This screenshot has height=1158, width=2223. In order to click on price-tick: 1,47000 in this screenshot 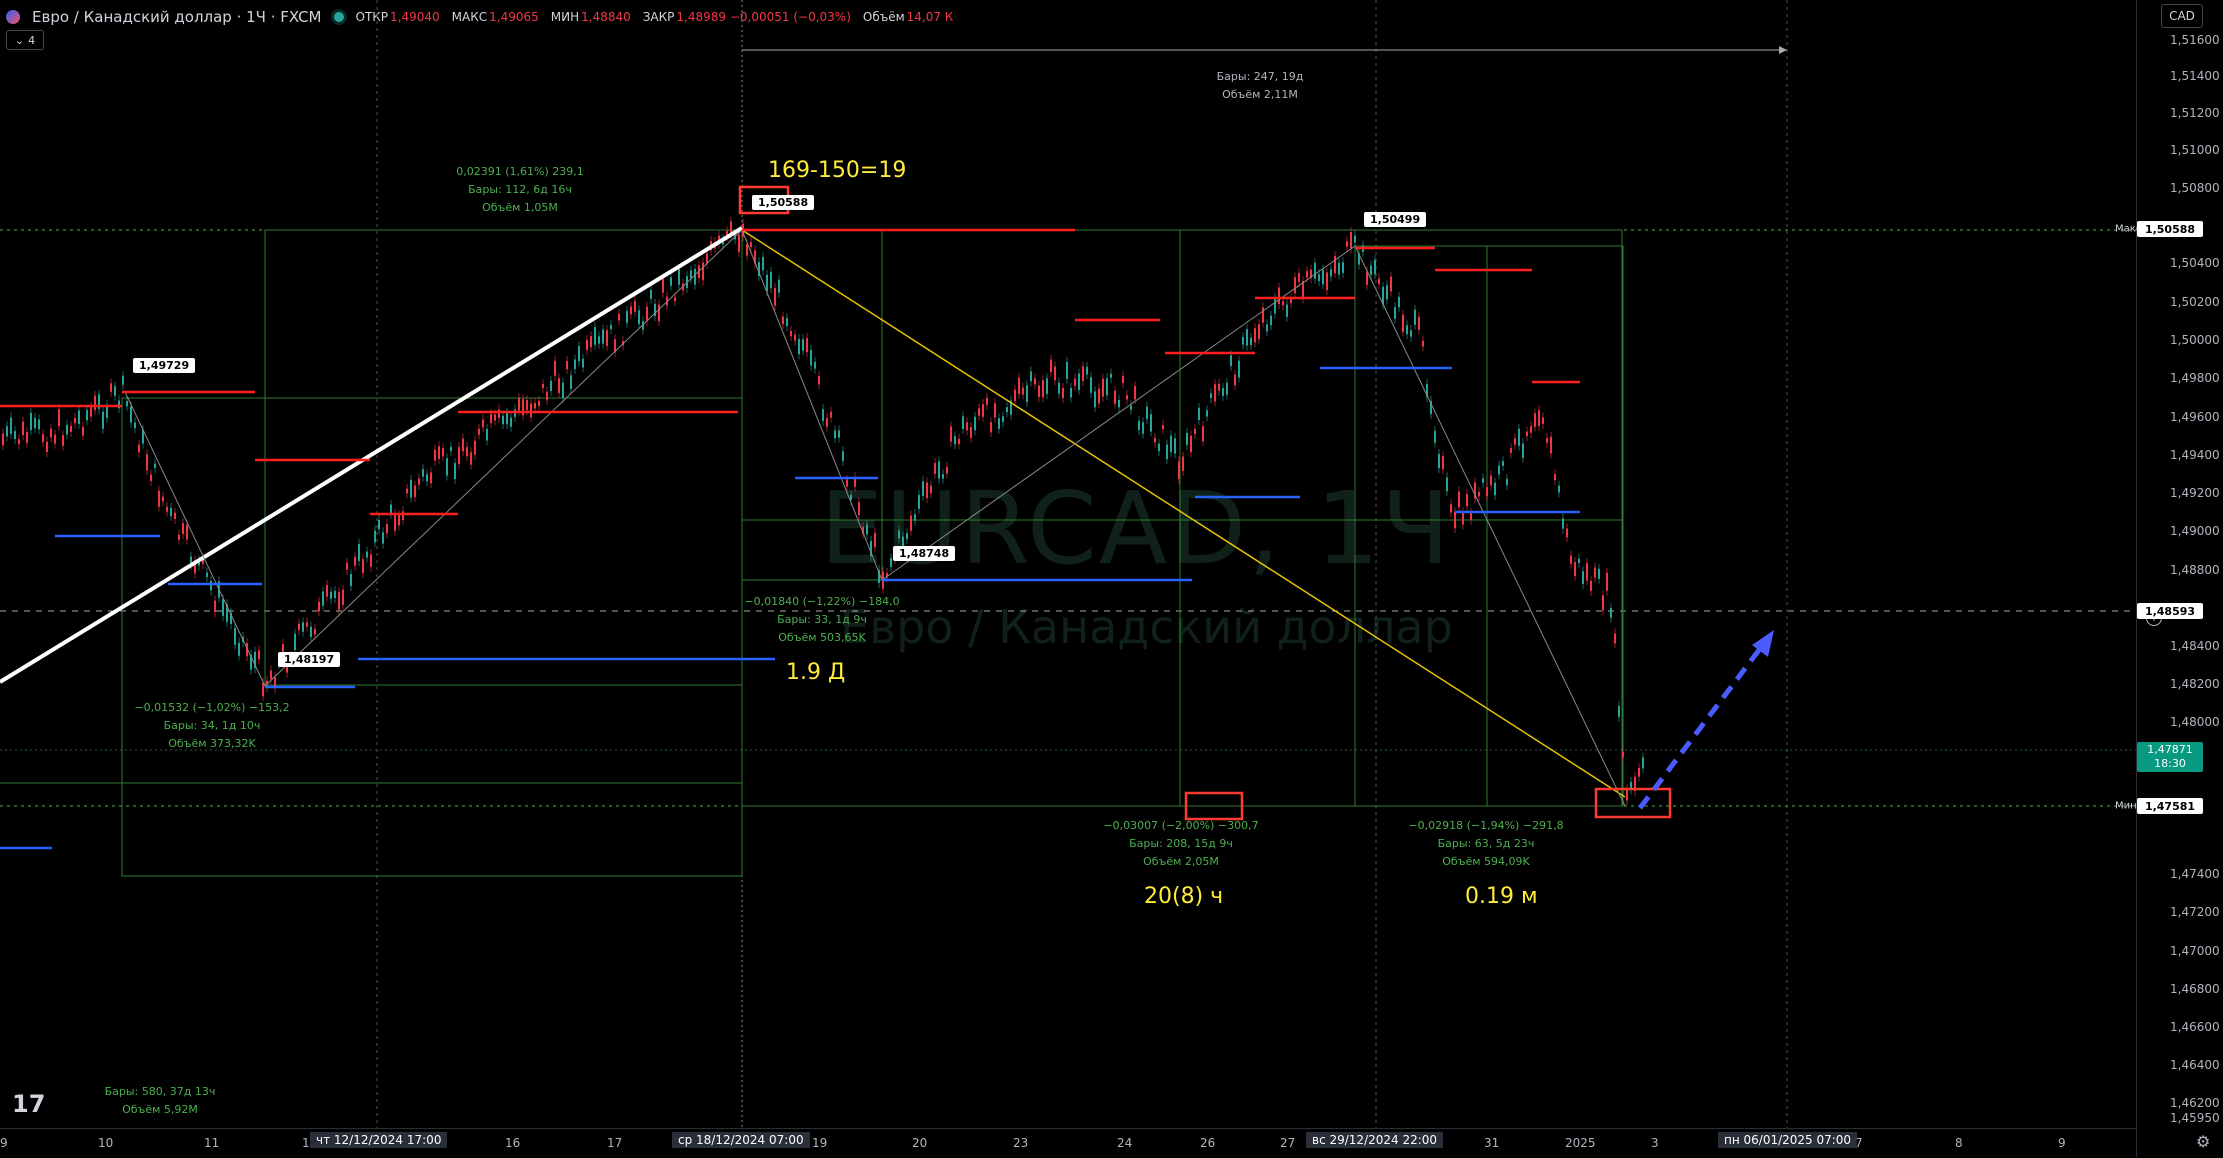, I will do `click(2195, 951)`.